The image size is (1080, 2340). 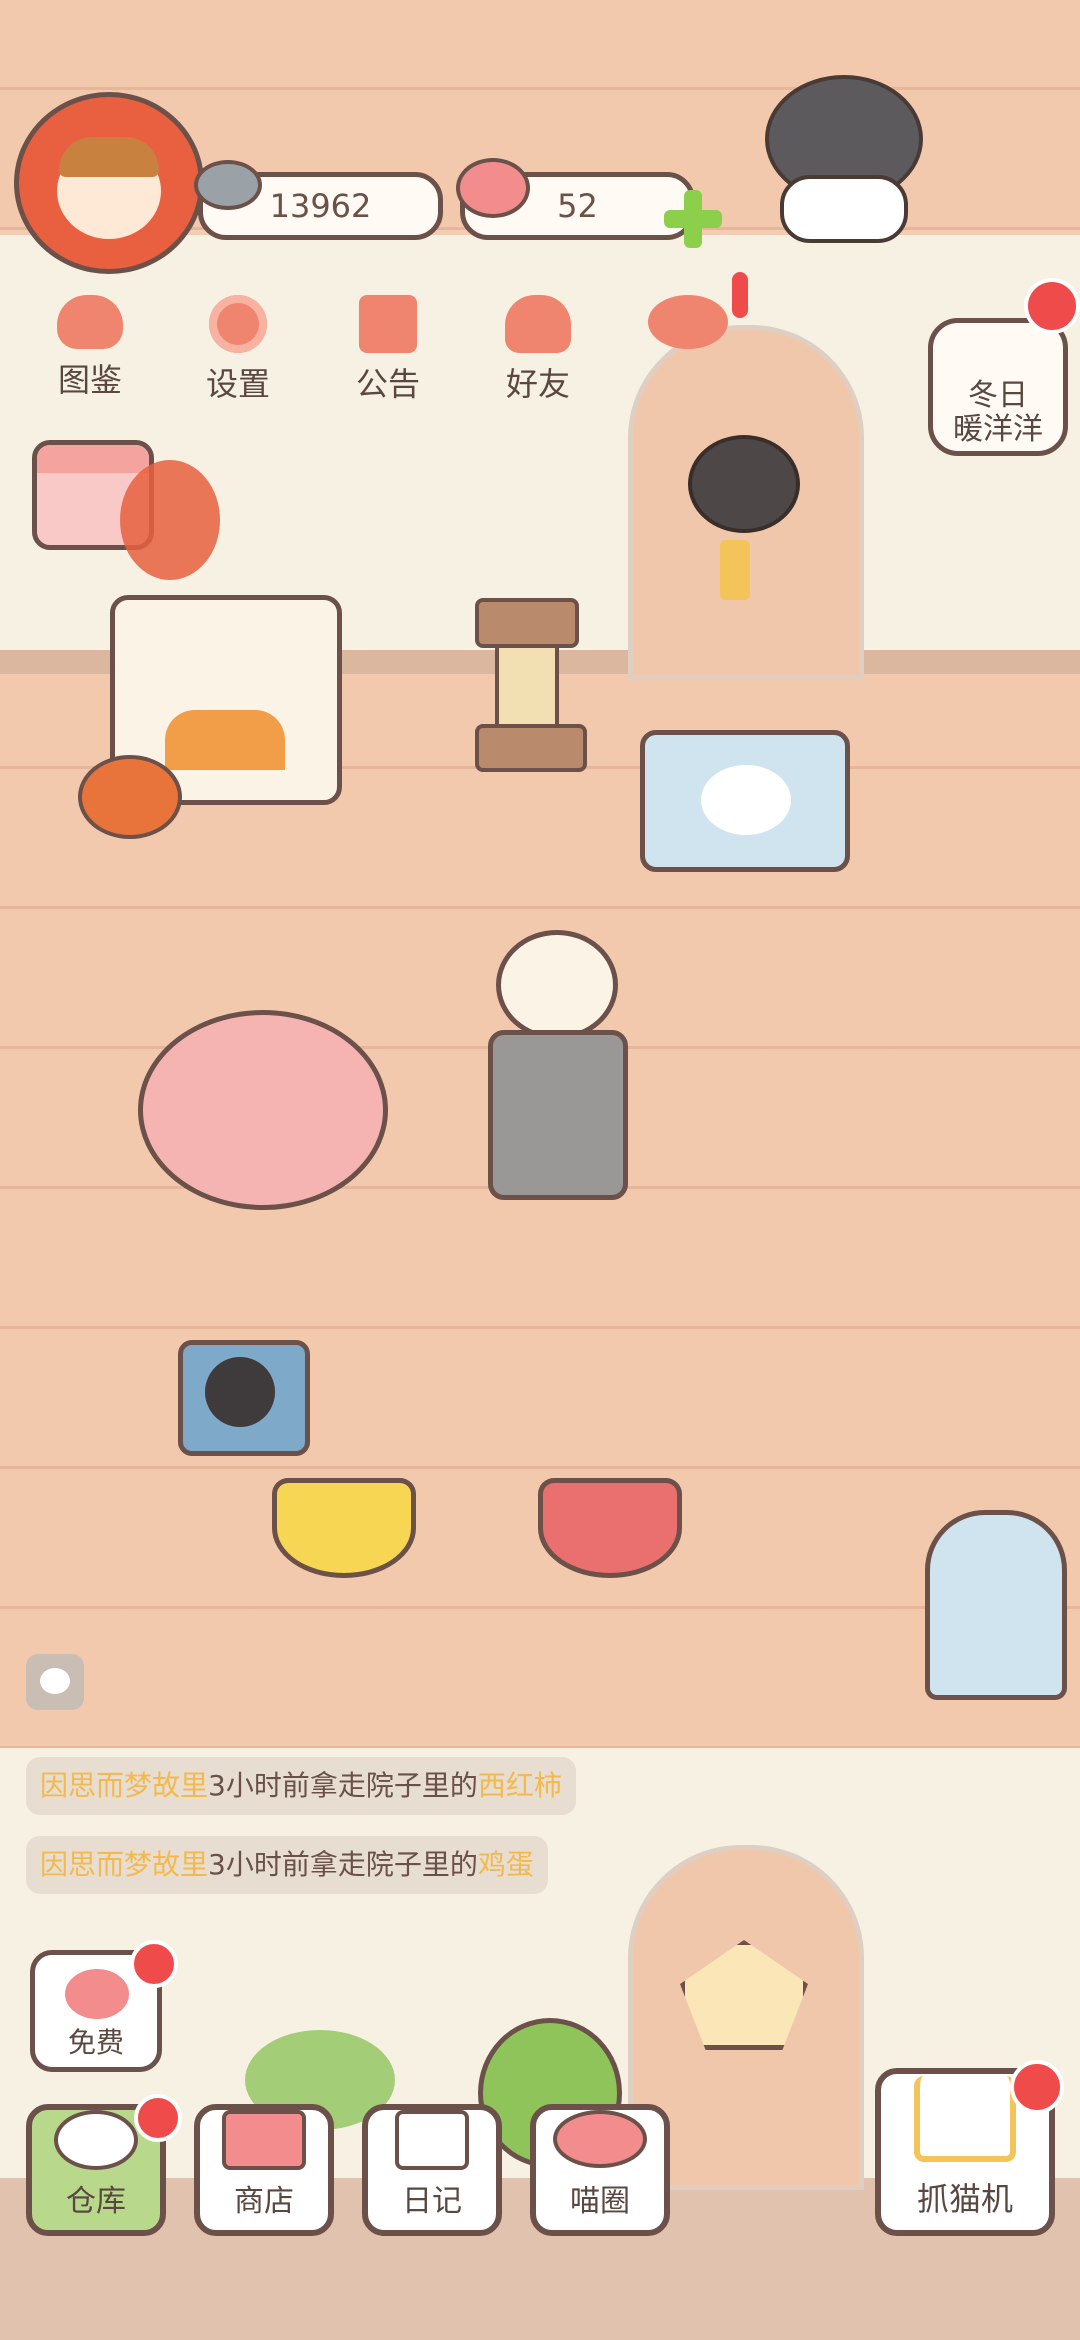 I want to click on heart-count: 52, so click(x=577, y=206).